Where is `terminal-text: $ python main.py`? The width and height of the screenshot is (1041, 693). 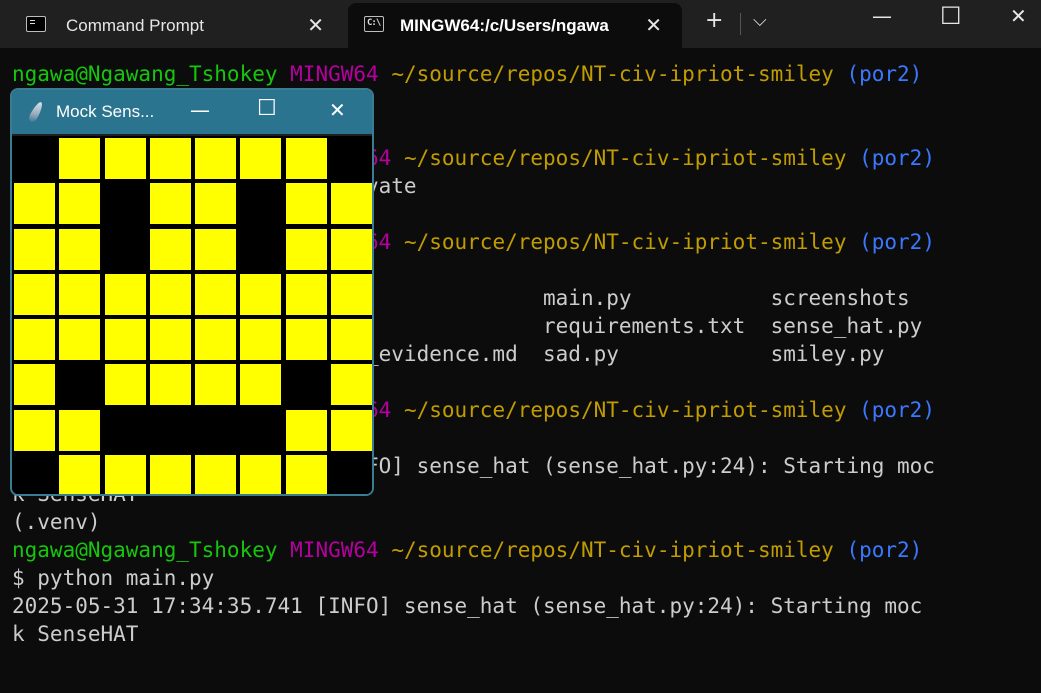 terminal-text: $ python main.py is located at coordinates (113, 578).